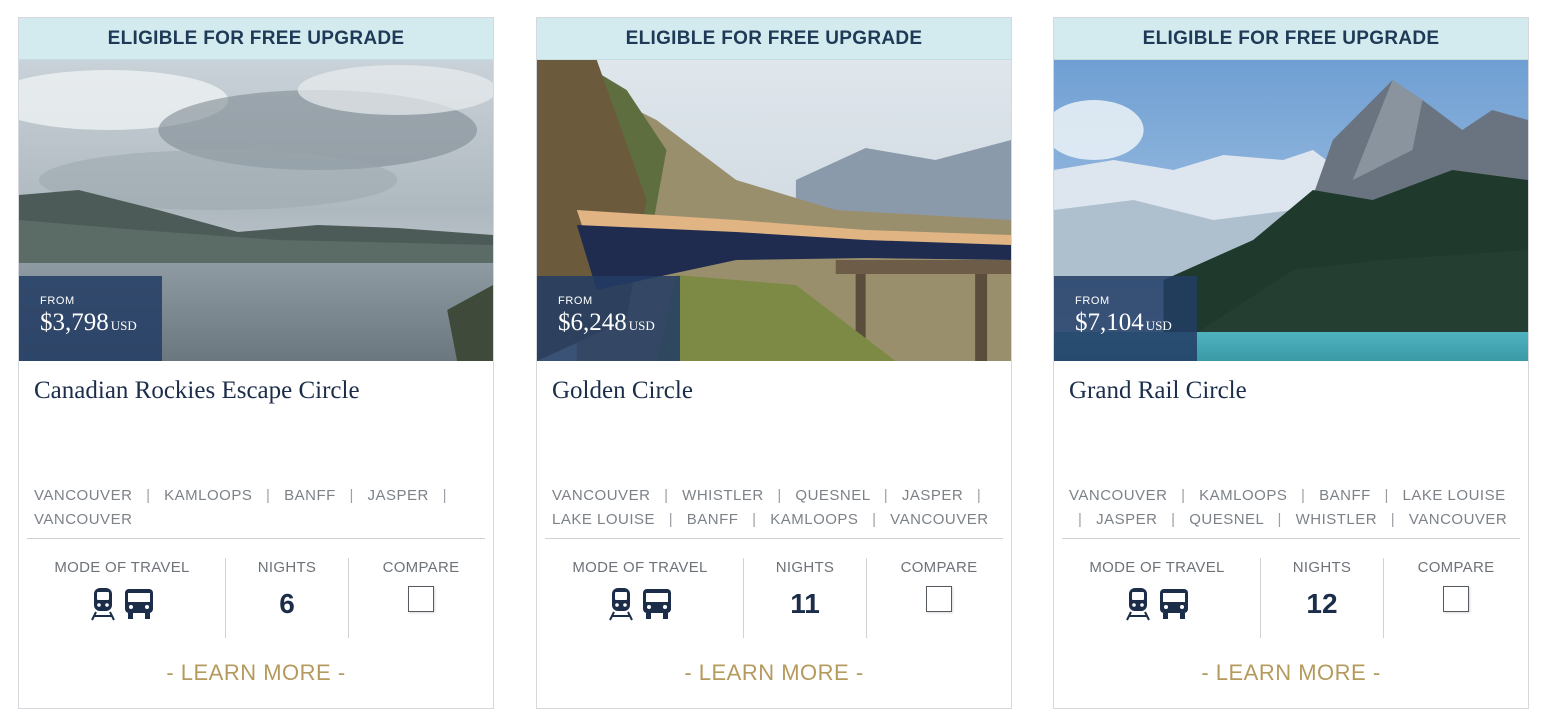  I want to click on price-badge: FROM $7,104 USD, so click(1125, 318).